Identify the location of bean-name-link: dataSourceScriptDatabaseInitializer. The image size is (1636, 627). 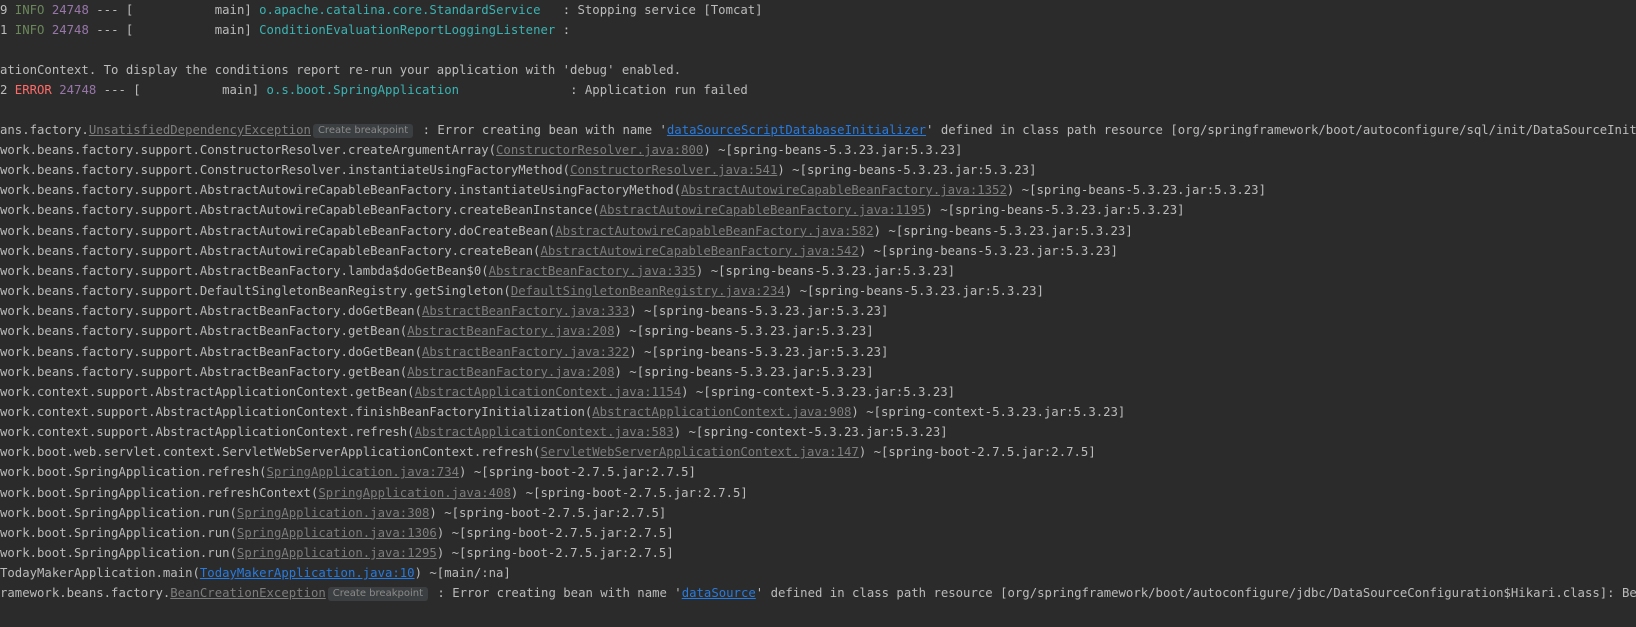
(796, 130).